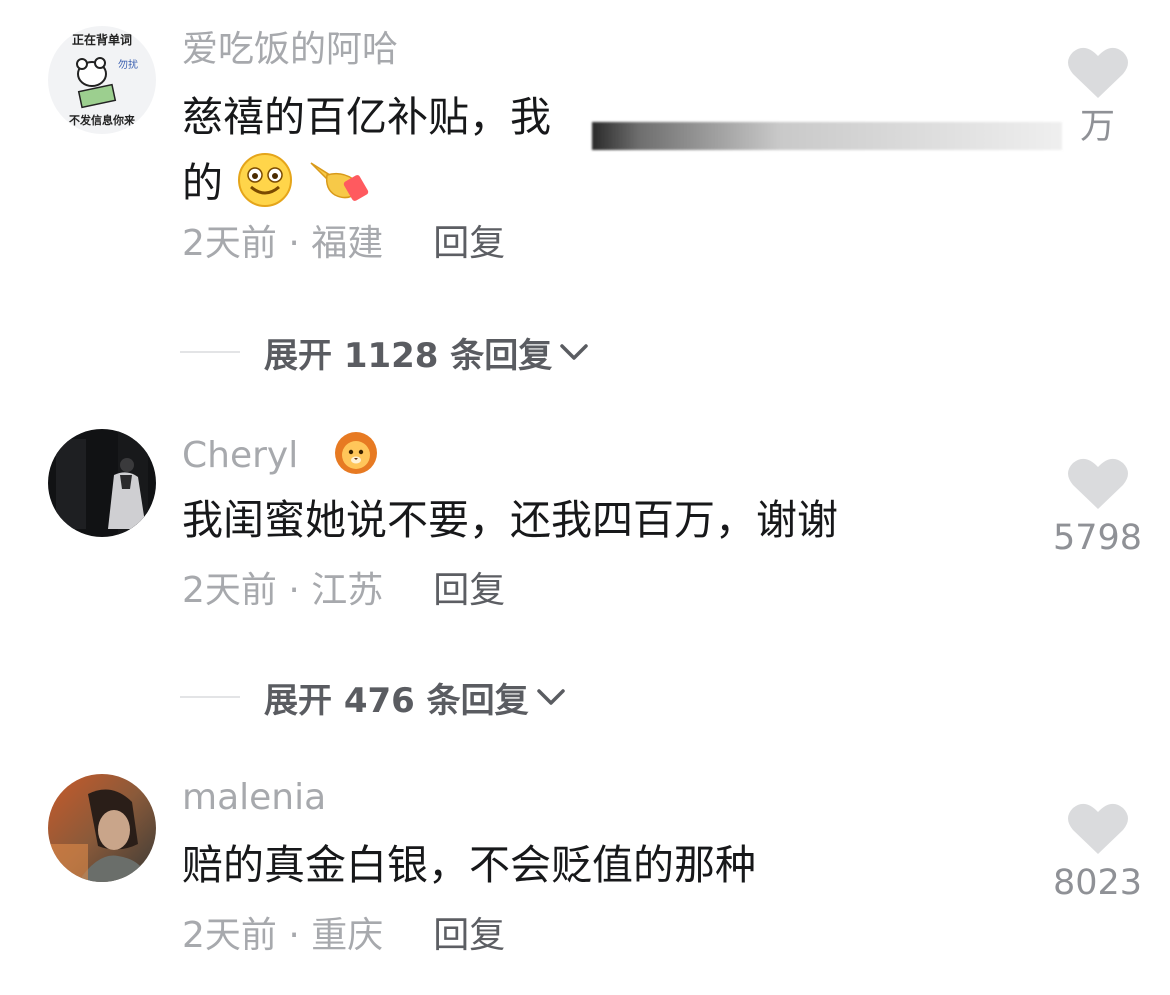 This screenshot has height=995, width=1170. I want to click on comment-meta: 2天前 · 福建 回复, so click(343, 244).